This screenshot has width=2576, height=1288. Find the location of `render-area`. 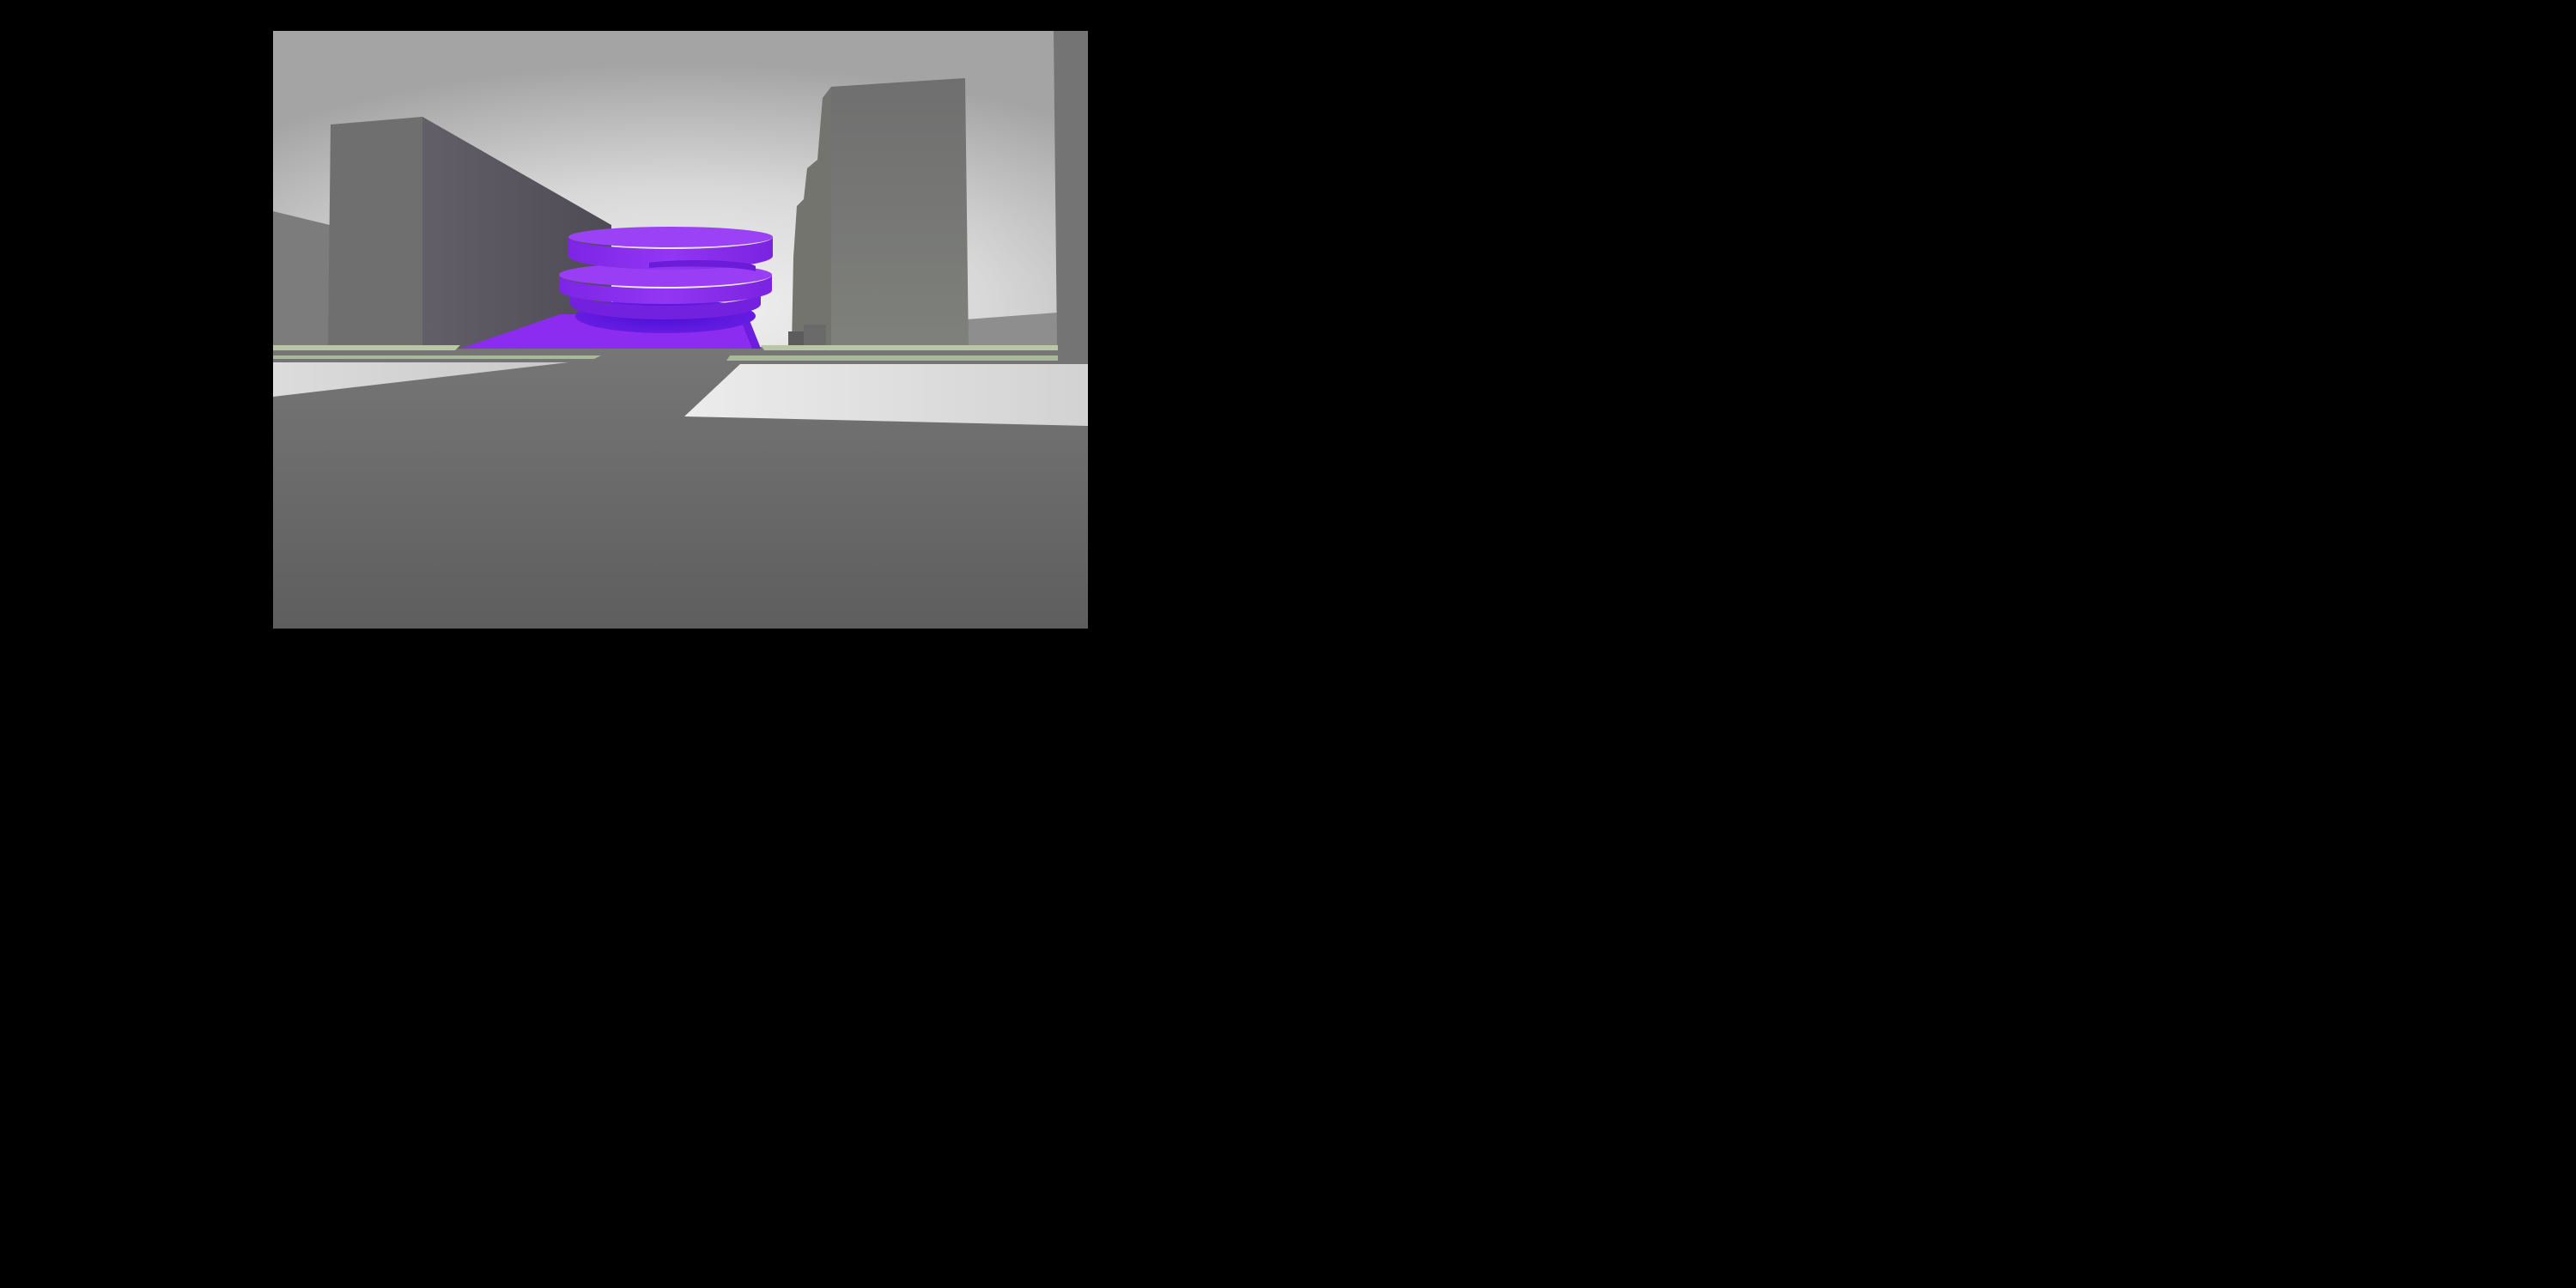

render-area is located at coordinates (680, 330).